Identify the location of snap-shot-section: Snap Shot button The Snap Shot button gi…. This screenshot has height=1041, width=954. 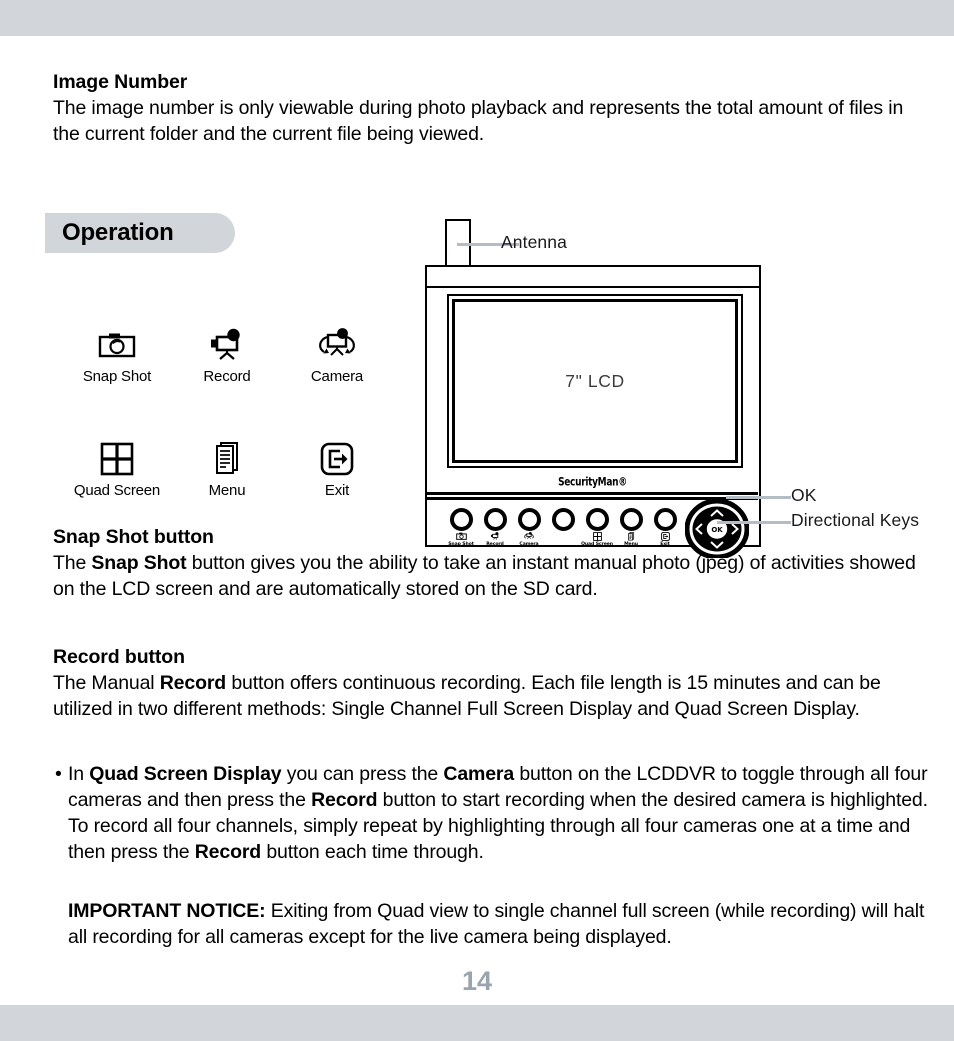
(493, 564).